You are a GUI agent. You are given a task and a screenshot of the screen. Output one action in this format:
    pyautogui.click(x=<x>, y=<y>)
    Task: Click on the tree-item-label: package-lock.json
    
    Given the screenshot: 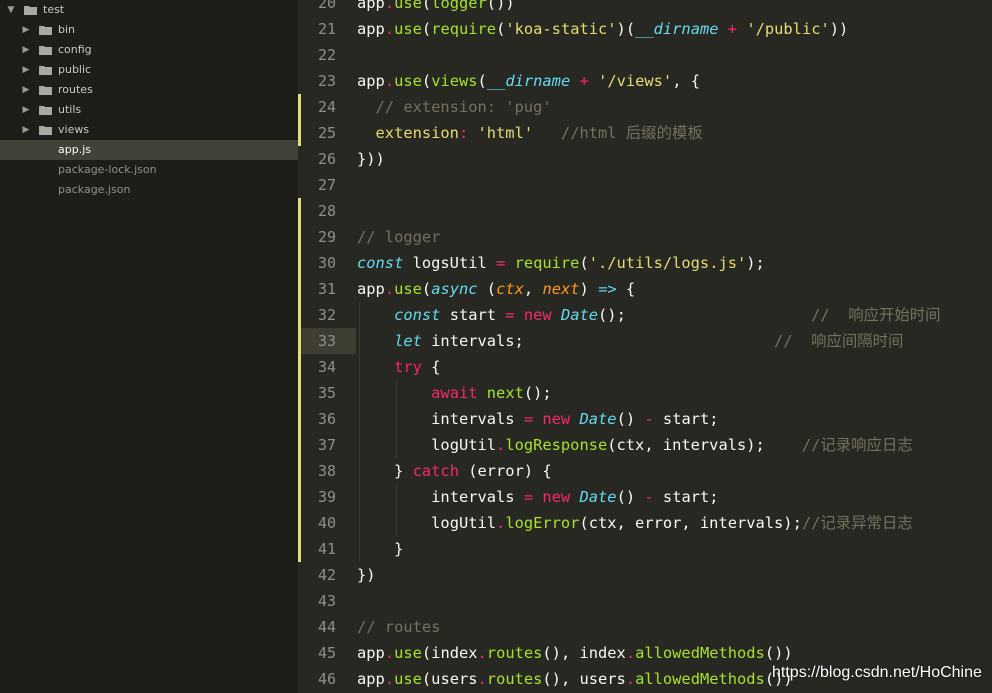 What is the action you would take?
    pyautogui.click(x=107, y=169)
    